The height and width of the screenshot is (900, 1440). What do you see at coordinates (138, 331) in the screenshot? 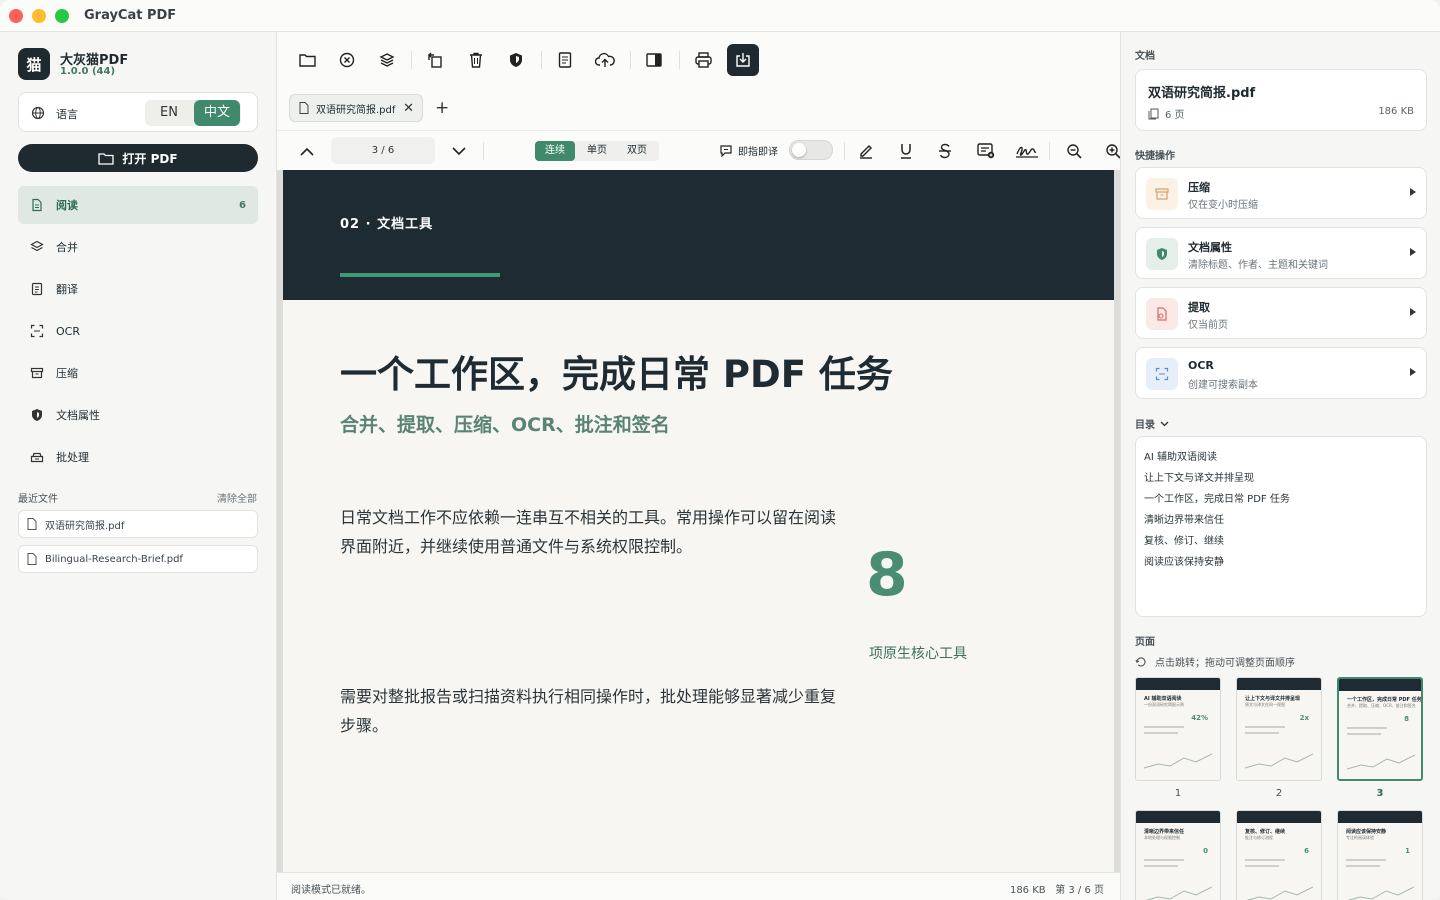
I see `sidebar-item-ocr: OCR` at bounding box center [138, 331].